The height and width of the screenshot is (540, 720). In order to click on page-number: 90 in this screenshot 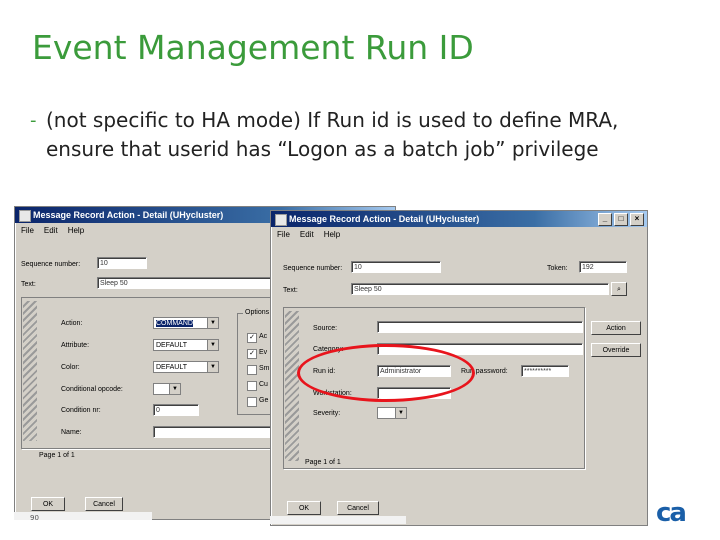, I will do `click(34, 518)`.